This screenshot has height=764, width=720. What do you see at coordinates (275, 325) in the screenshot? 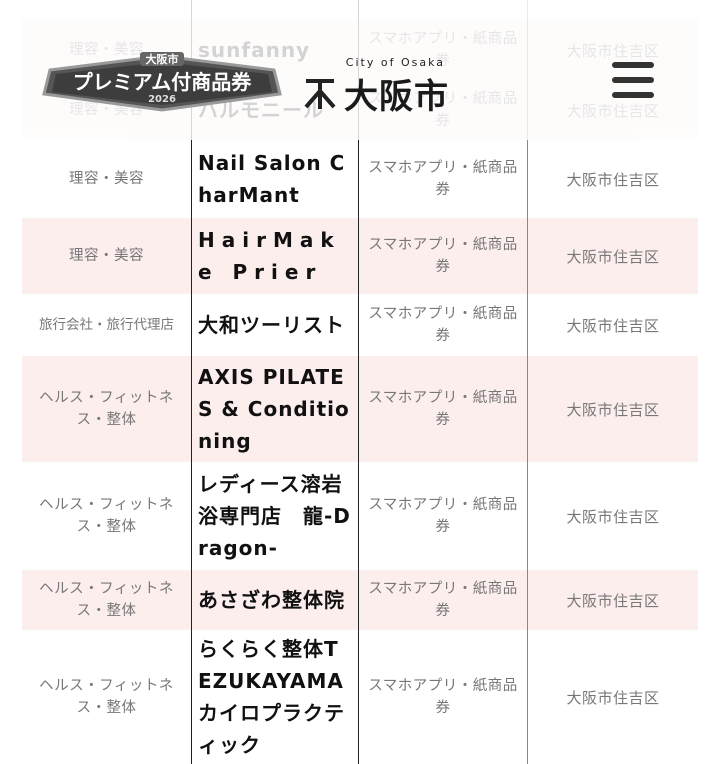
I see `store-name-cell: 大和ツーリスト` at bounding box center [275, 325].